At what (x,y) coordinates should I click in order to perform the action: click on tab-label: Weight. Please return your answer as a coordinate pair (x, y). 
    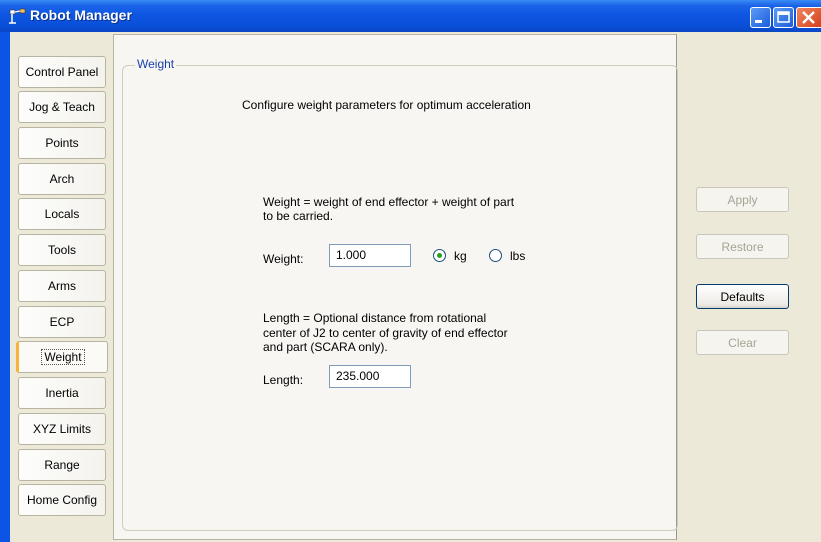
    Looking at the image, I should click on (63, 357).